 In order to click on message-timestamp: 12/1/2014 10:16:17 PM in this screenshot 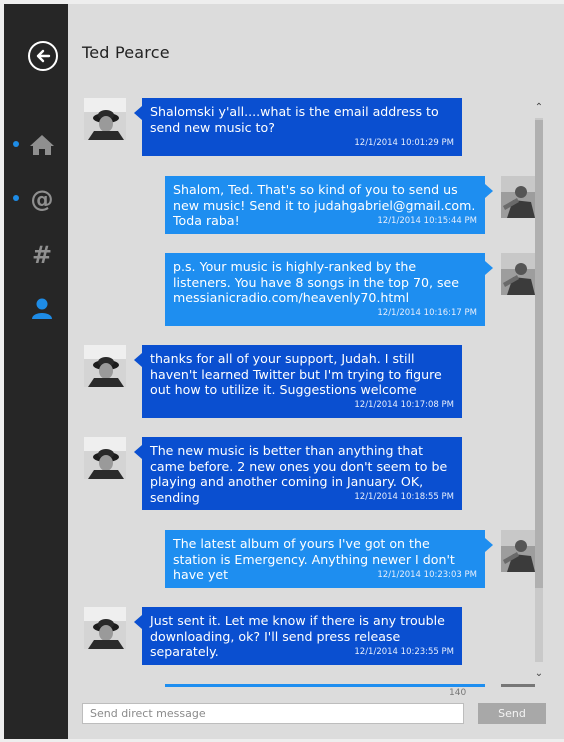, I will do `click(427, 312)`.